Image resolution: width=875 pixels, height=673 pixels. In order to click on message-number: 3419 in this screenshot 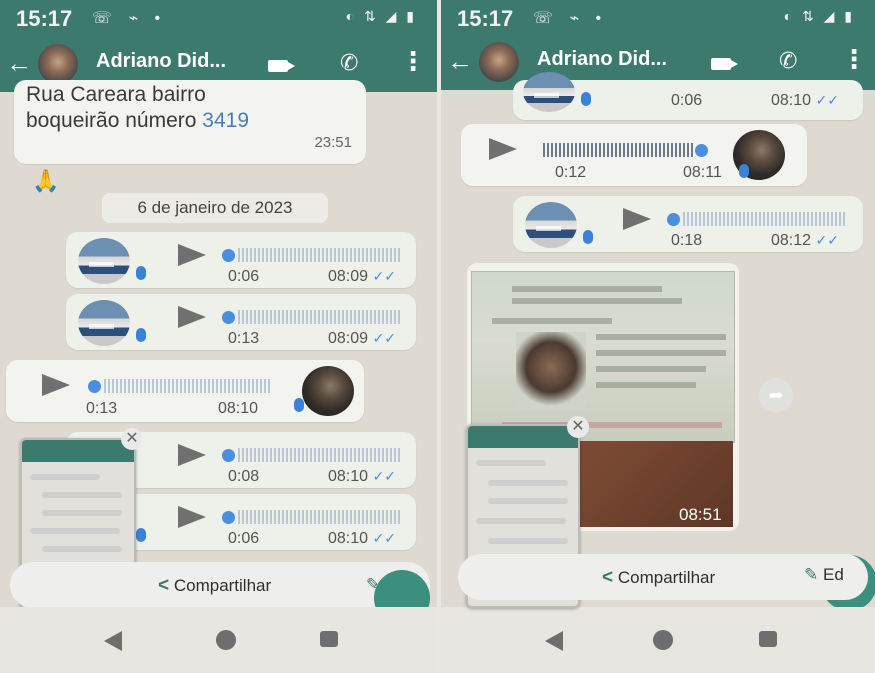, I will do `click(225, 120)`.